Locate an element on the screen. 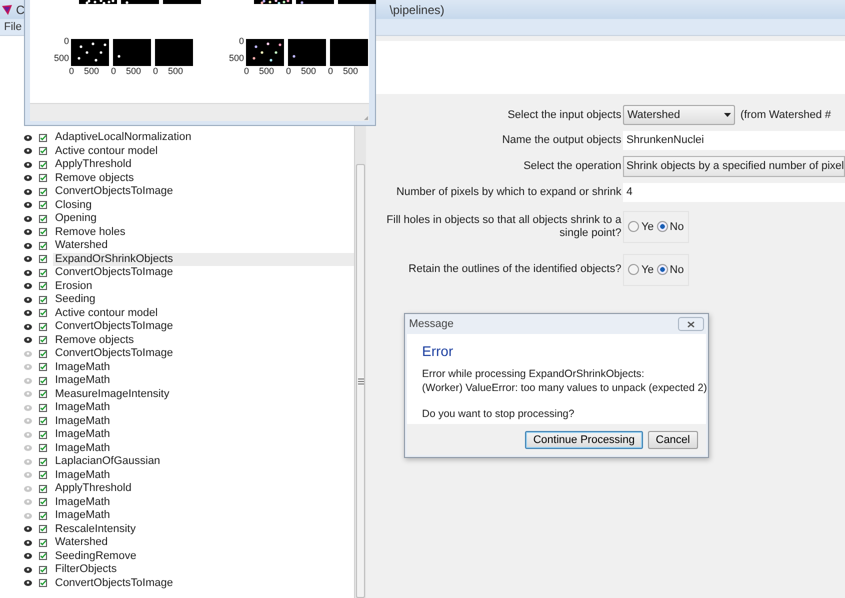 This screenshot has height=598, width=845. dropdown: Watershed is located at coordinates (679, 115).